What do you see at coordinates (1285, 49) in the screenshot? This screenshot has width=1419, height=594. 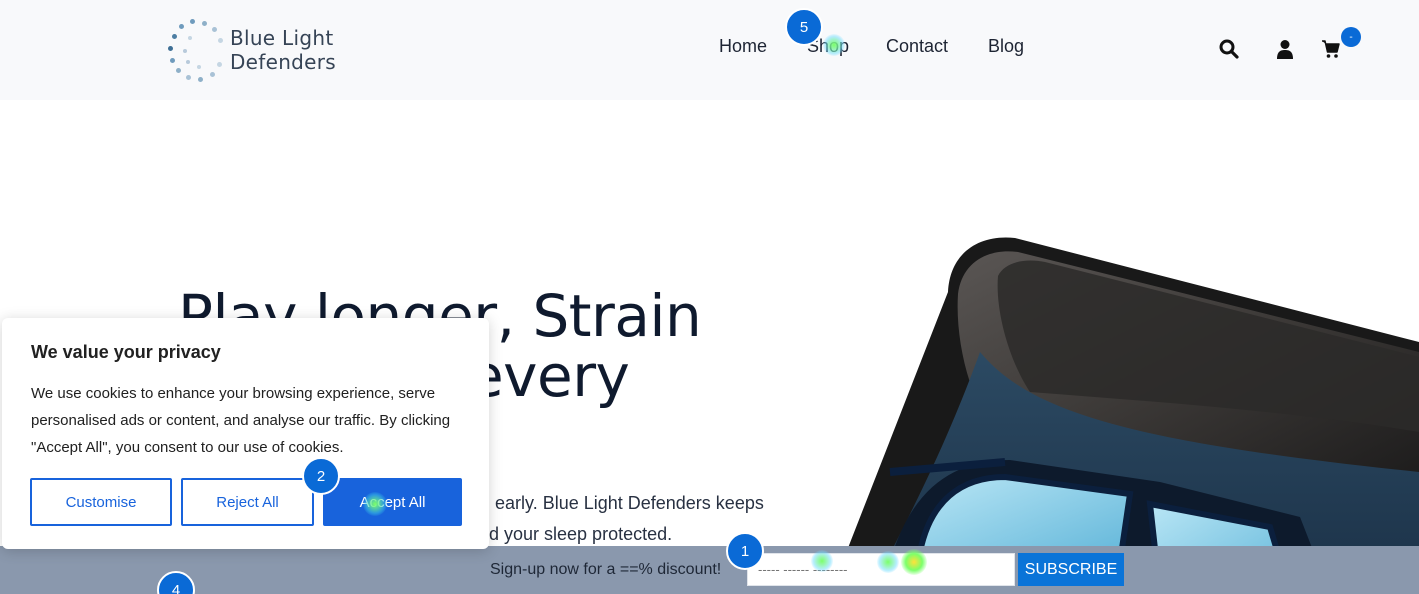 I see `account-icon` at bounding box center [1285, 49].